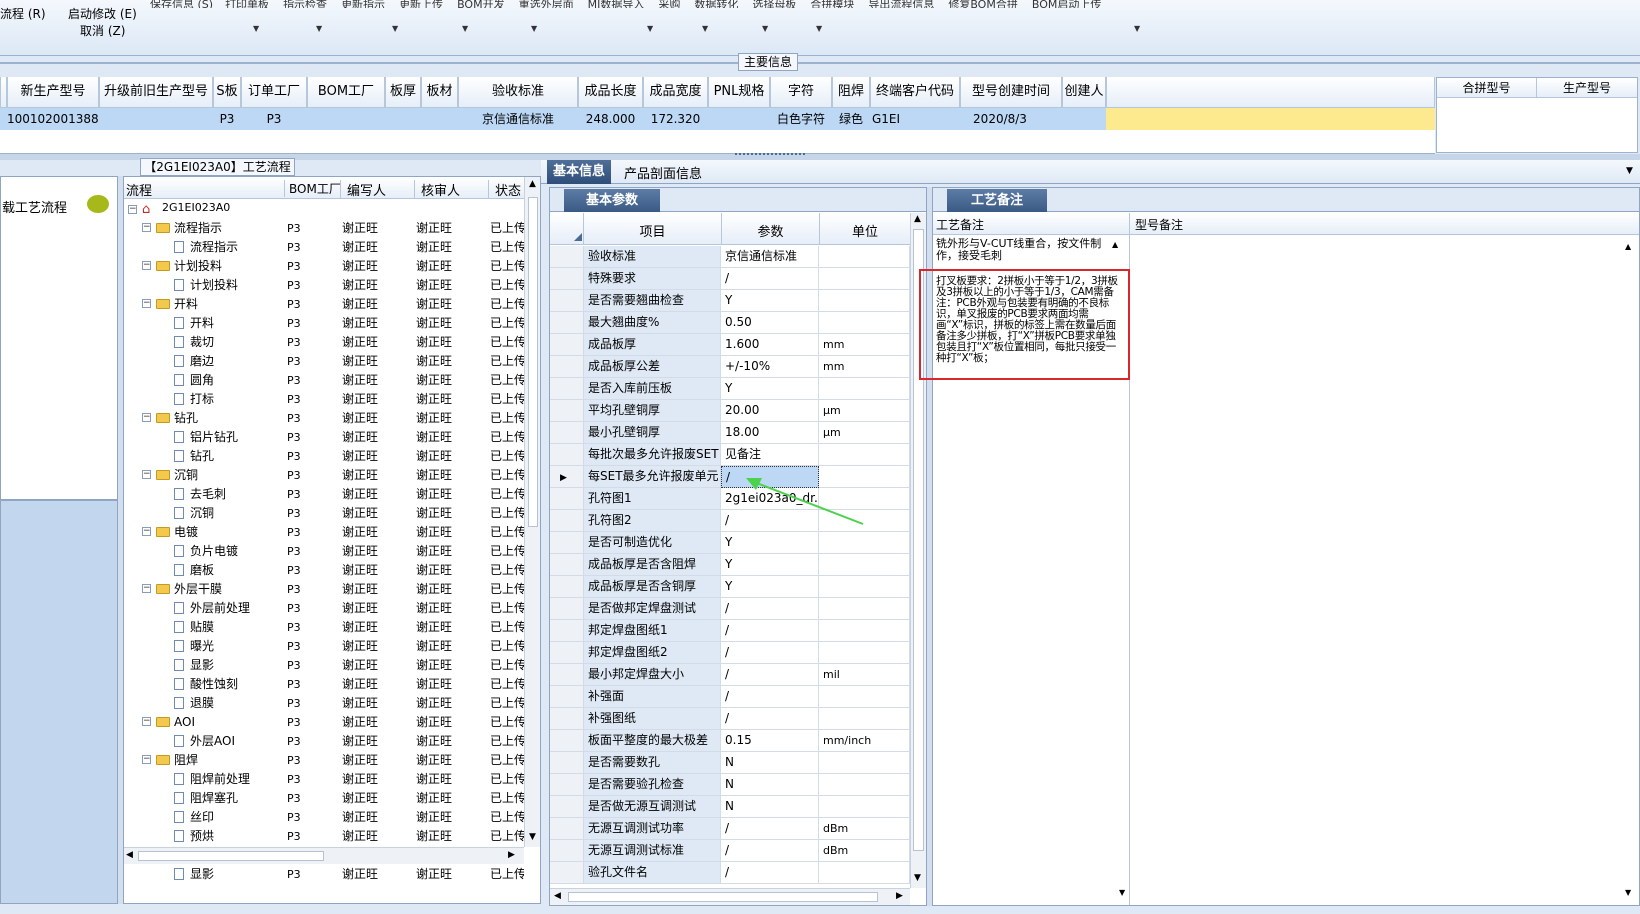 This screenshot has height=914, width=1640. What do you see at coordinates (346, 92) in the screenshot?
I see `top-grid-header: BOM工厂` at bounding box center [346, 92].